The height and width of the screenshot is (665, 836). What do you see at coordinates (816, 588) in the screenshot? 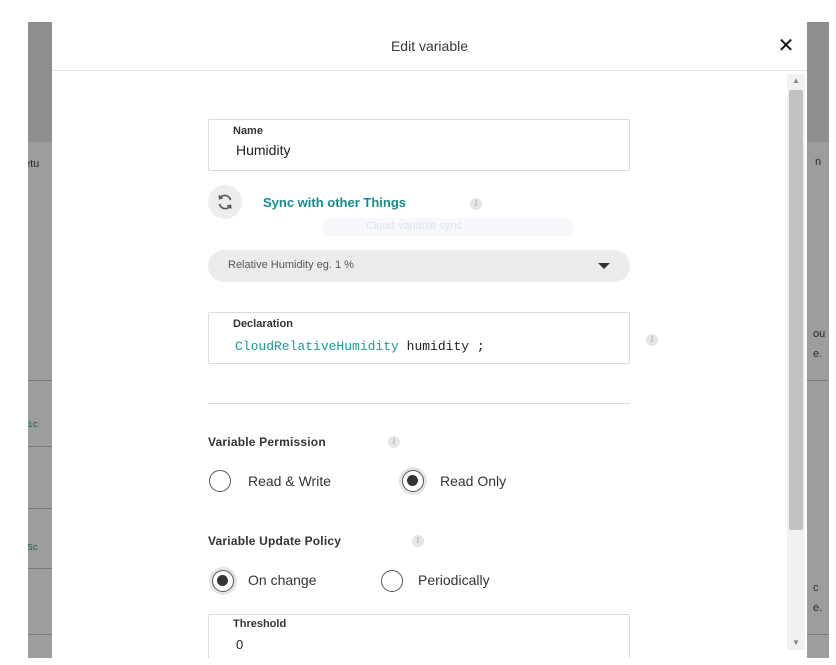
I see `background-text-fragment: c` at bounding box center [816, 588].